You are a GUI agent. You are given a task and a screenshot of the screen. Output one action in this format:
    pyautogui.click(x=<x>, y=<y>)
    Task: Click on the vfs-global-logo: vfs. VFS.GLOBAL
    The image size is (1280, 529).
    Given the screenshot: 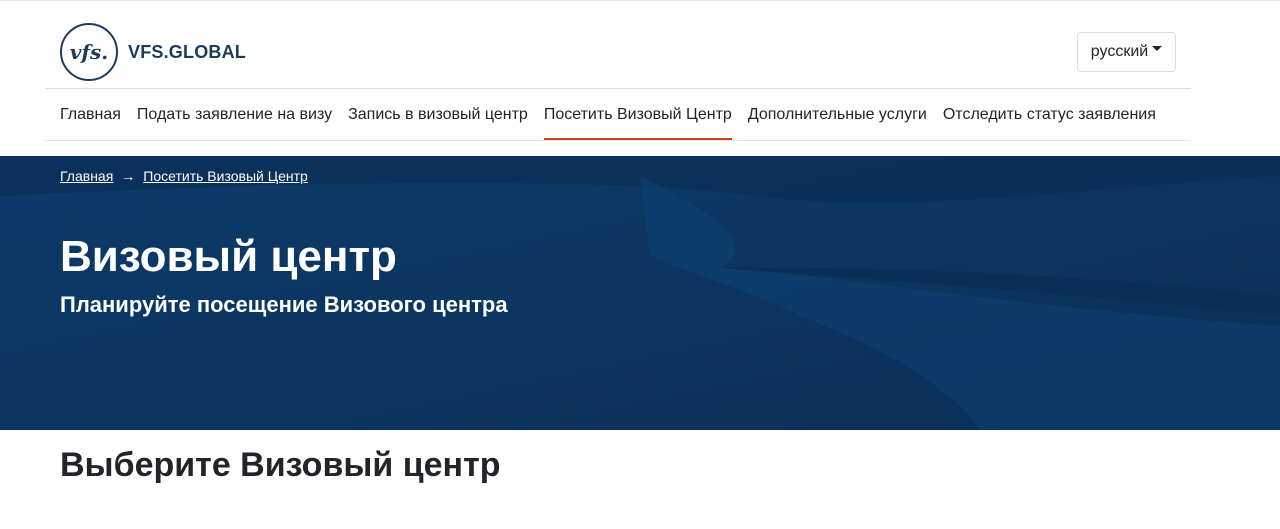 What is the action you would take?
    pyautogui.click(x=153, y=52)
    